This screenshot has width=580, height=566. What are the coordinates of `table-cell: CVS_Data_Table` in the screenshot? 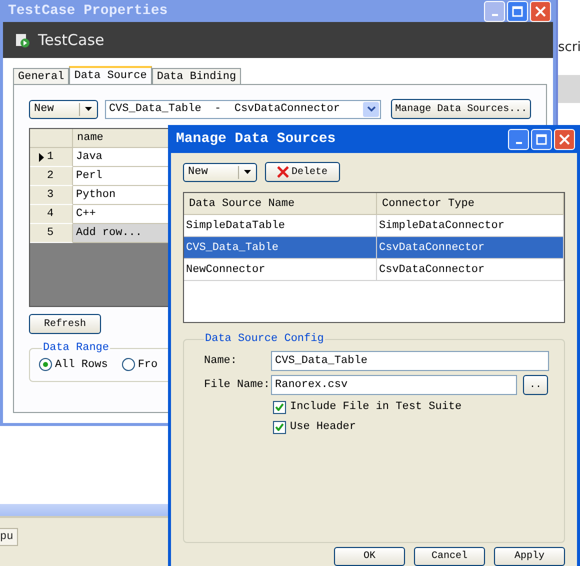 It's located at (280, 248).